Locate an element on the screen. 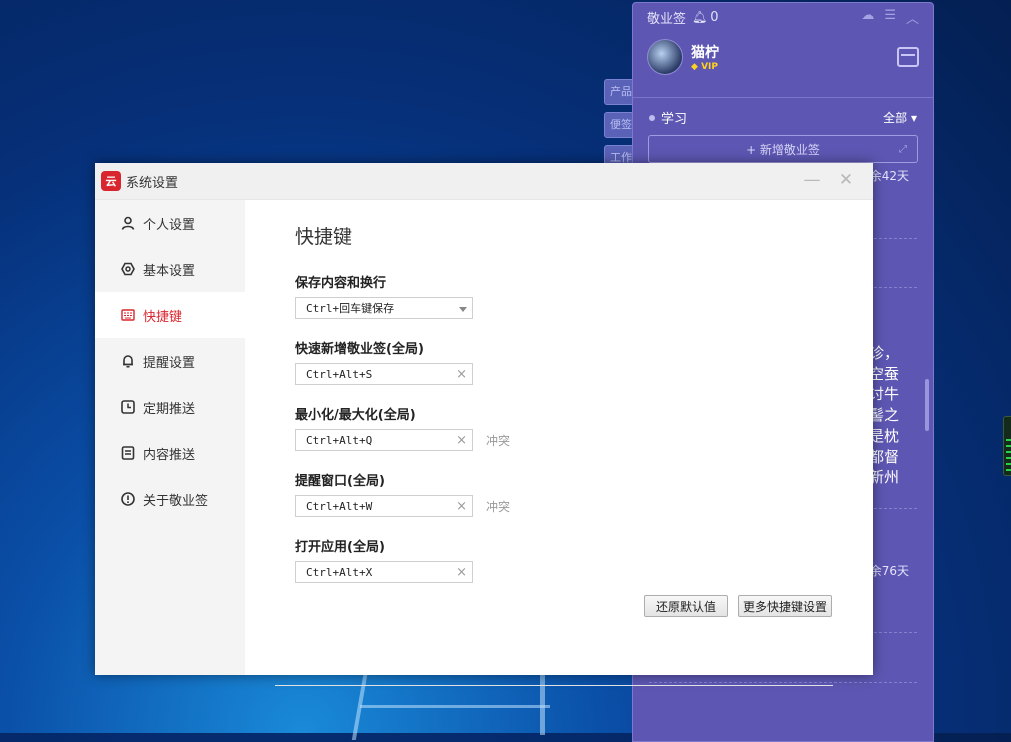  category-name: 学习 is located at coordinates (674, 117).